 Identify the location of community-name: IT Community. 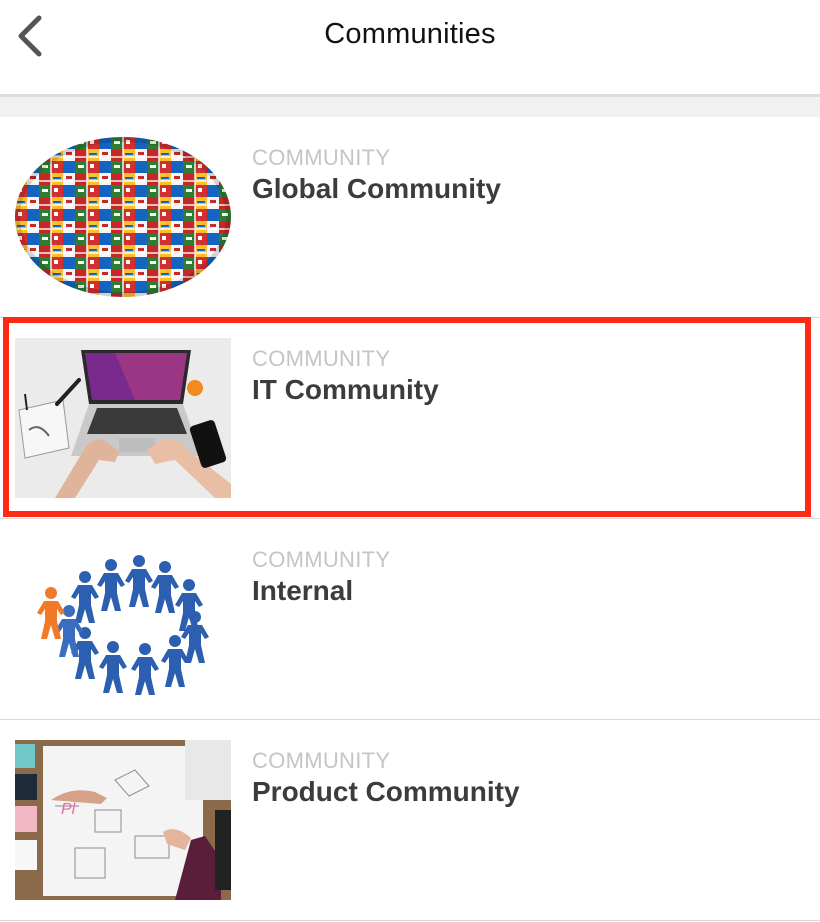
(345, 389).